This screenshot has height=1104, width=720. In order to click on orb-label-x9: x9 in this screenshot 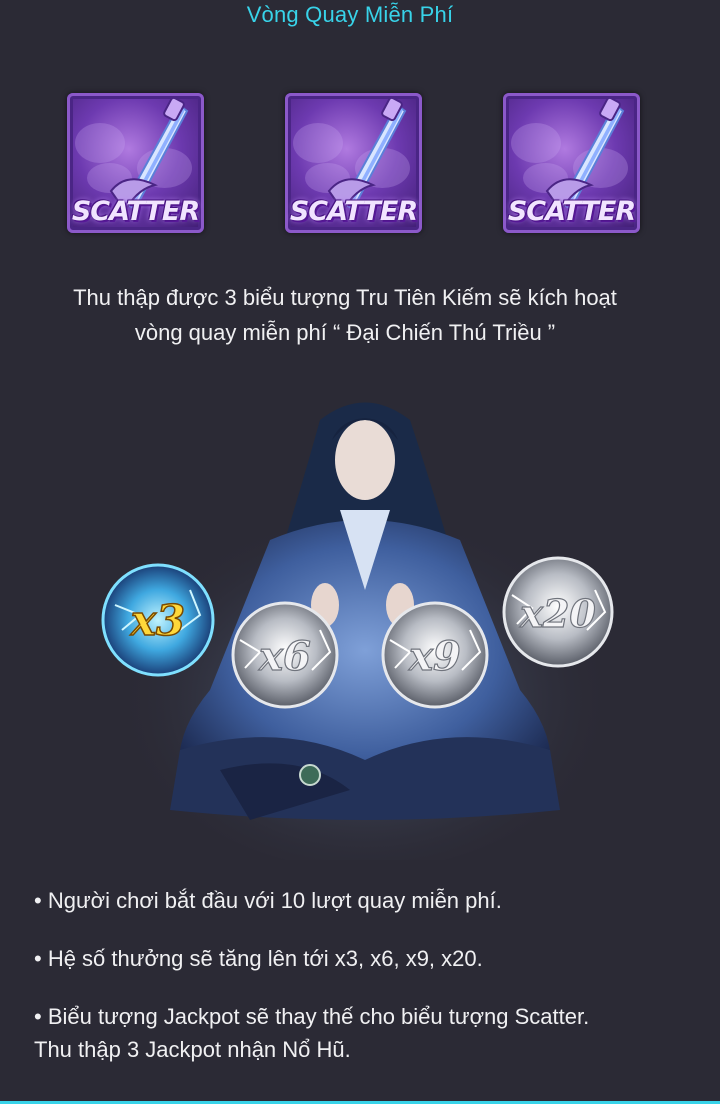, I will do `click(434, 656)`.